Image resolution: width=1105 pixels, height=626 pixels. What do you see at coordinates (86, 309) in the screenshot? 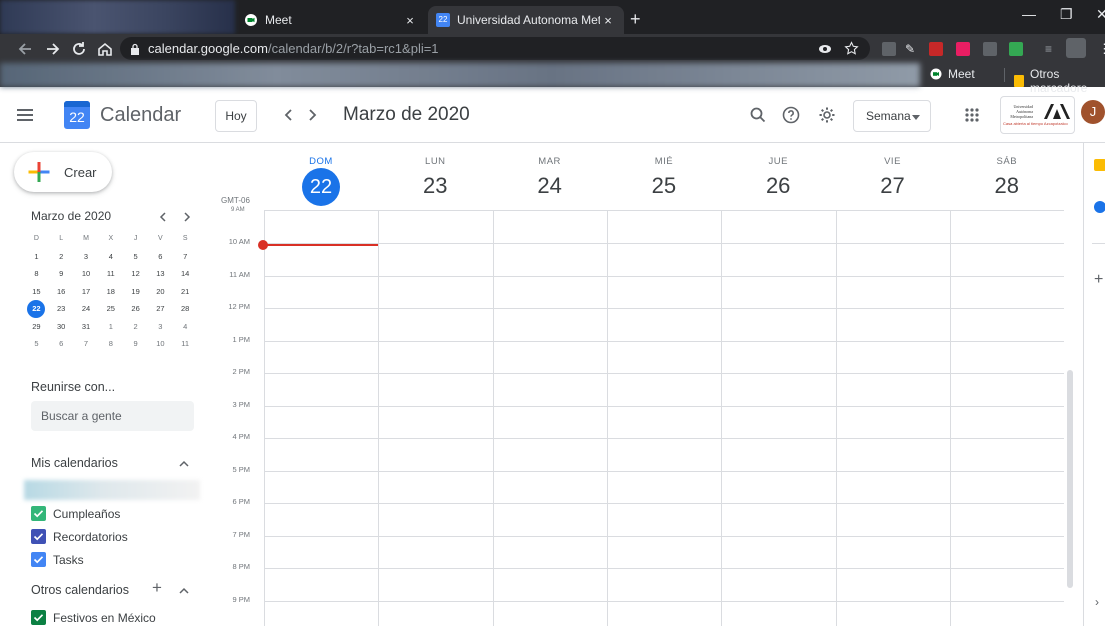
I see `mini-day: 24` at bounding box center [86, 309].